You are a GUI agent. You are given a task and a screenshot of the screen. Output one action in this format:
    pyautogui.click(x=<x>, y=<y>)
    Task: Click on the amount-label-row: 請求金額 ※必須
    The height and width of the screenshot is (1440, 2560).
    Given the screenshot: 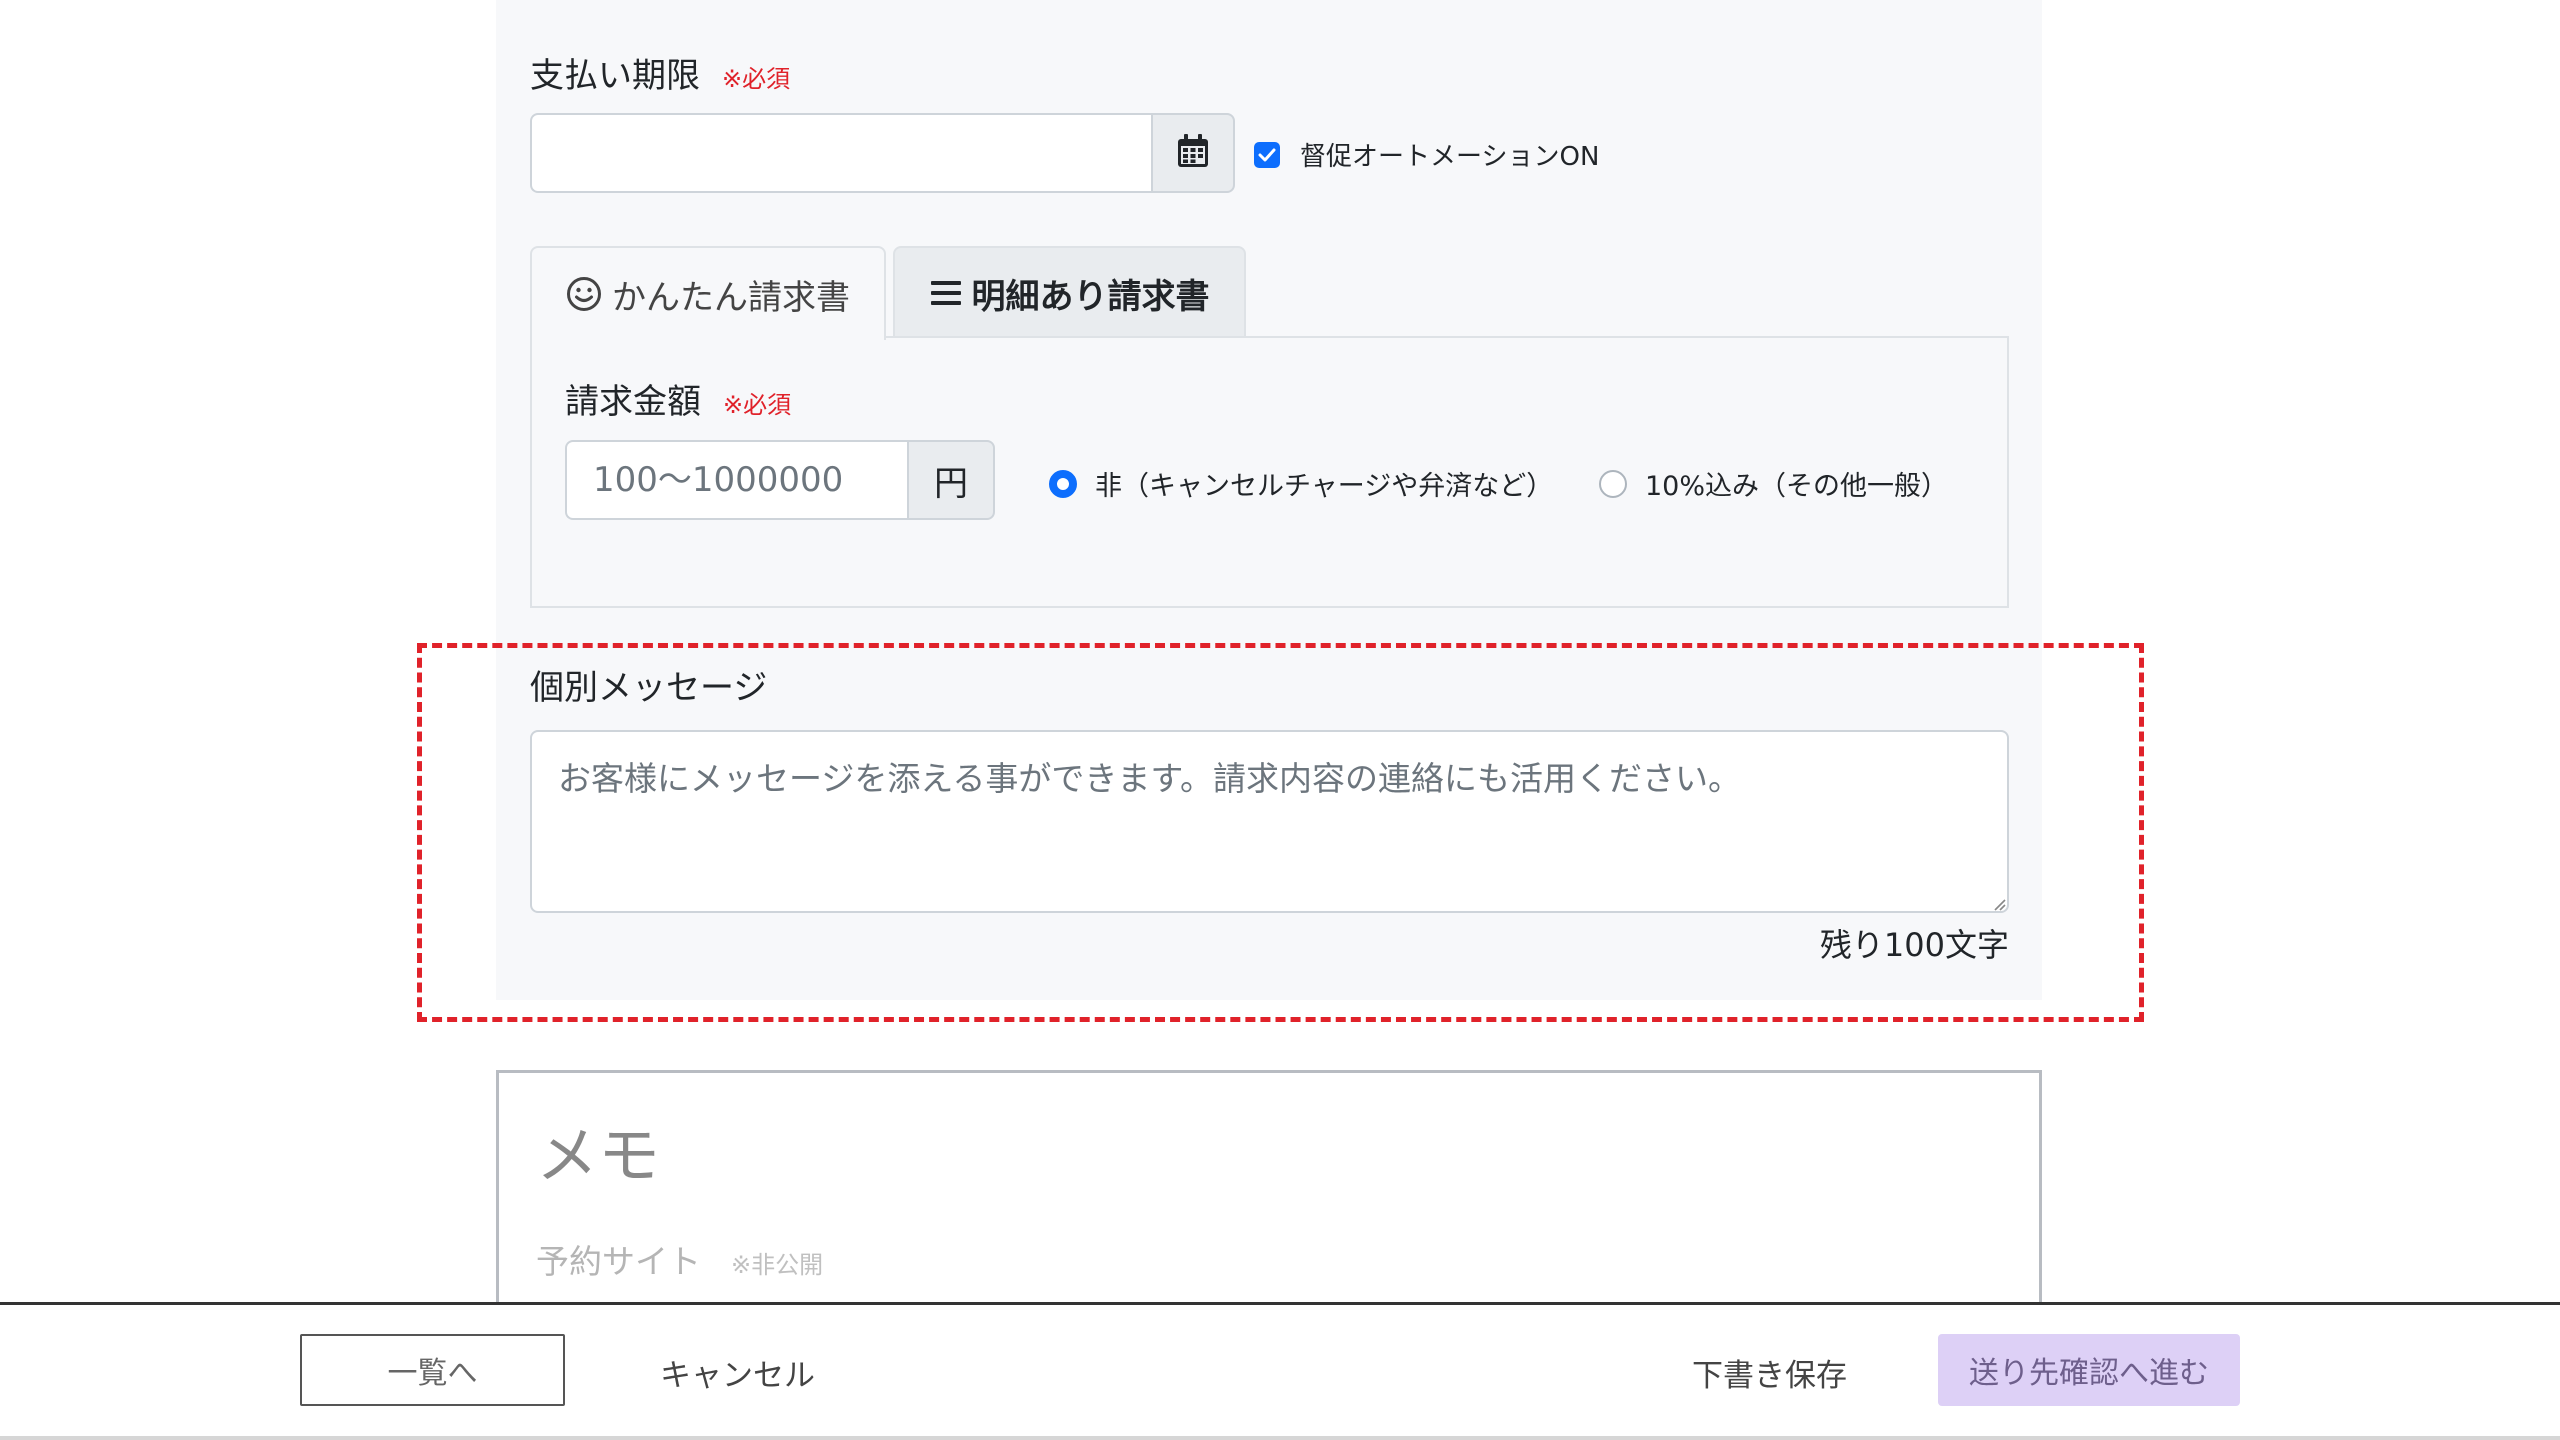 What is the action you would take?
    pyautogui.click(x=678, y=398)
    